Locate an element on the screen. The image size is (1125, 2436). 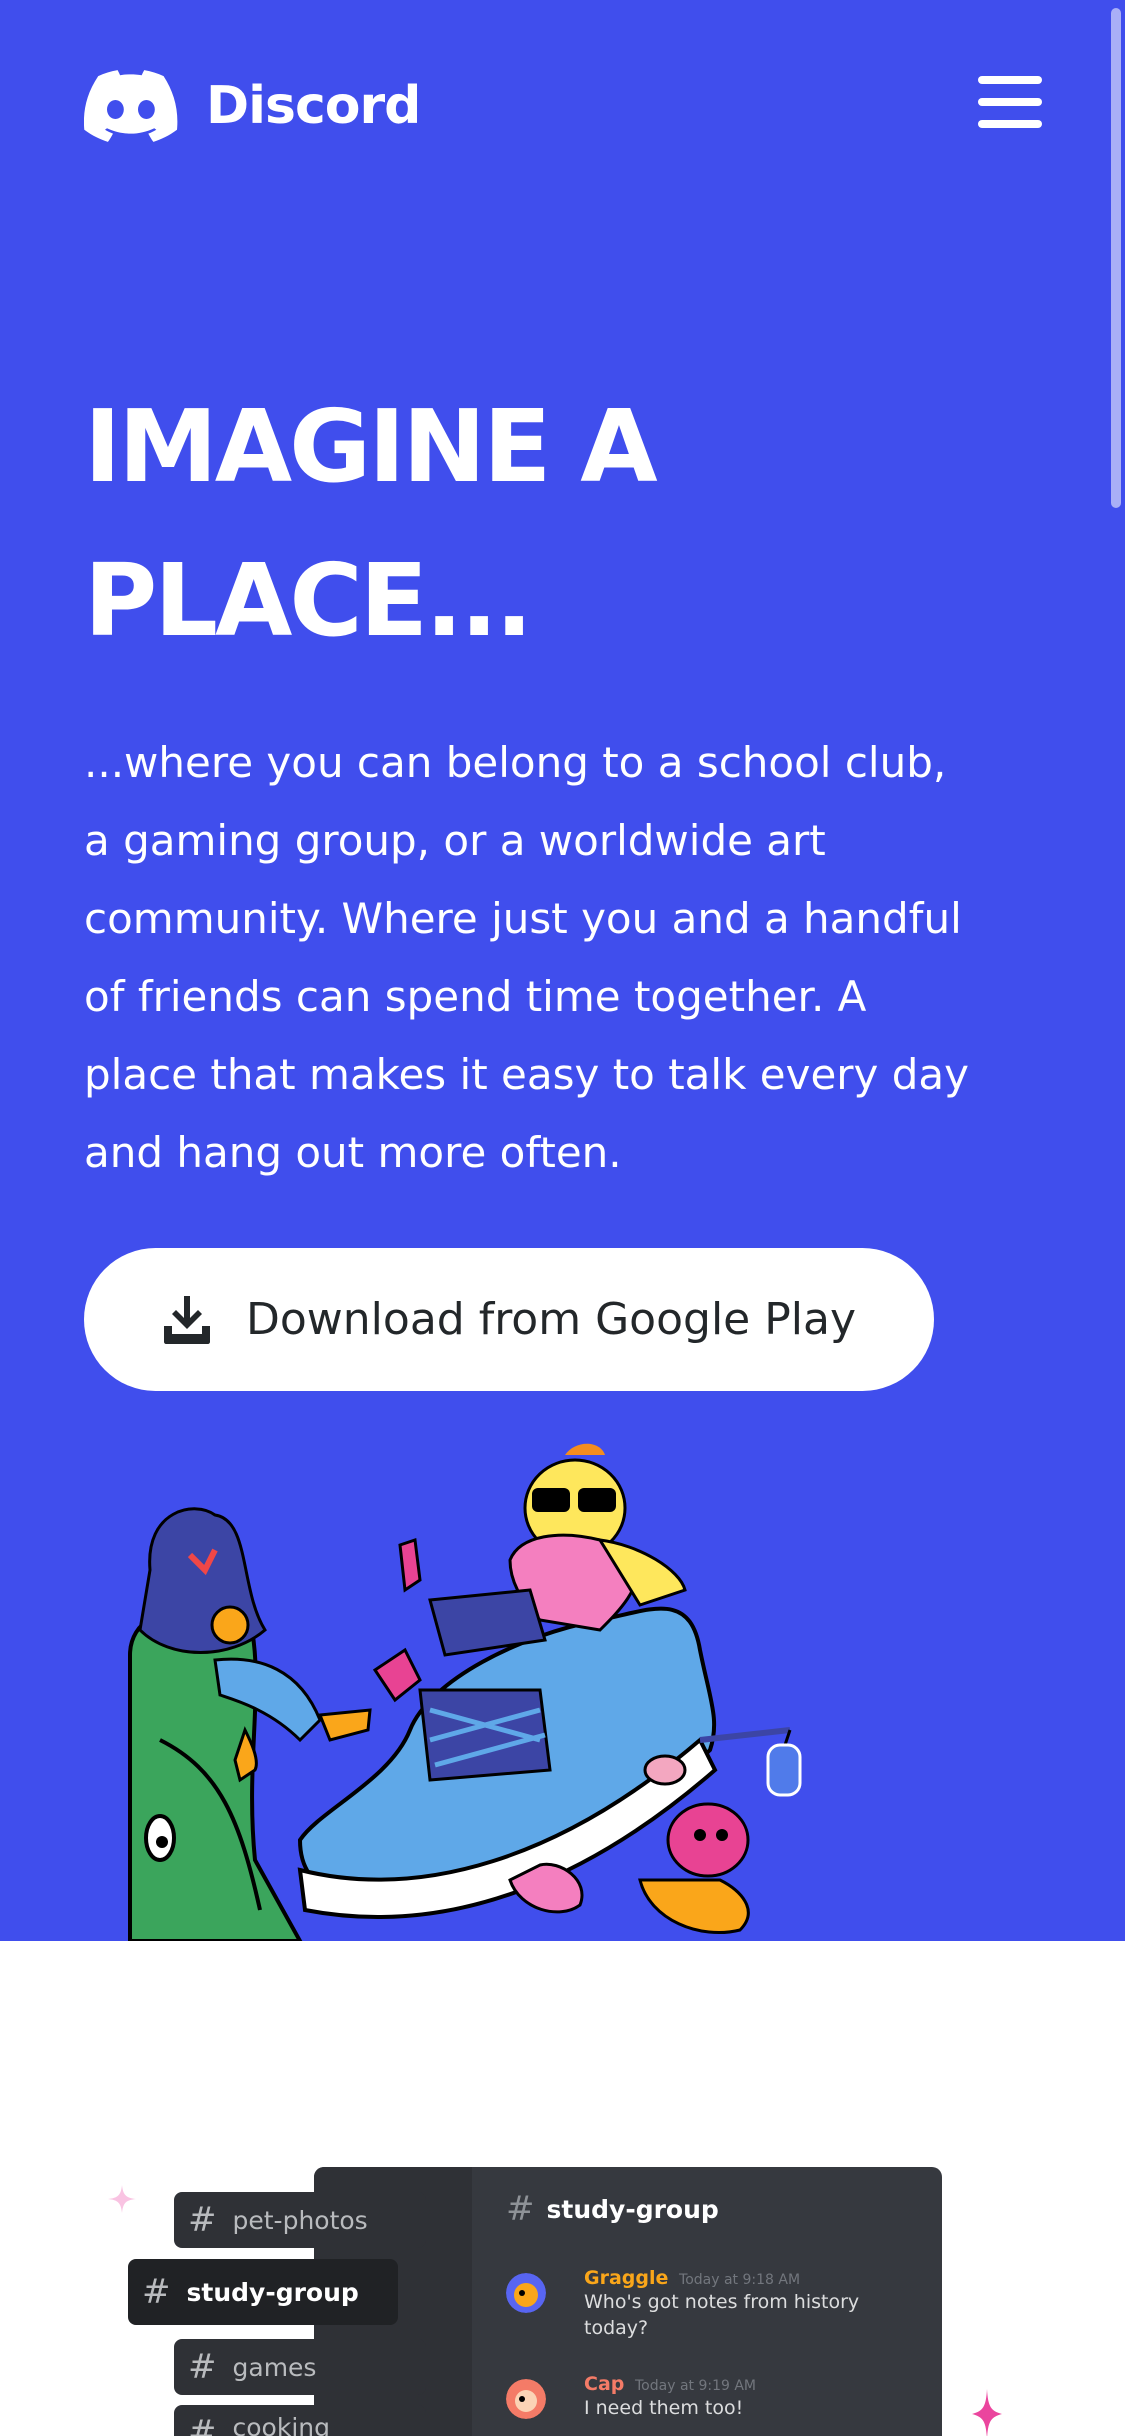
channel-item: # games is located at coordinates (300, 2367).